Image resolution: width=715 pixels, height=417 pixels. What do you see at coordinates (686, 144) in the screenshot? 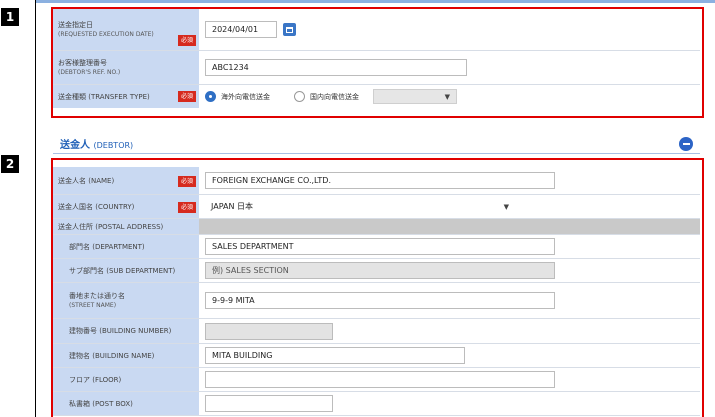
I see `collapse-icon` at bounding box center [686, 144].